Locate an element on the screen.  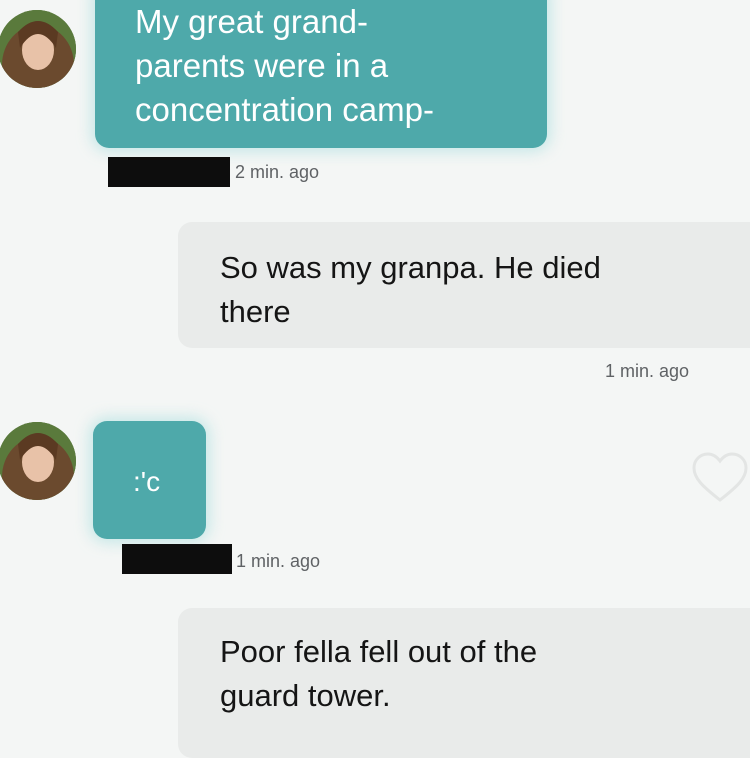
outgoing-message-bubble: So was my granpa. He died there is located at coordinates (464, 285).